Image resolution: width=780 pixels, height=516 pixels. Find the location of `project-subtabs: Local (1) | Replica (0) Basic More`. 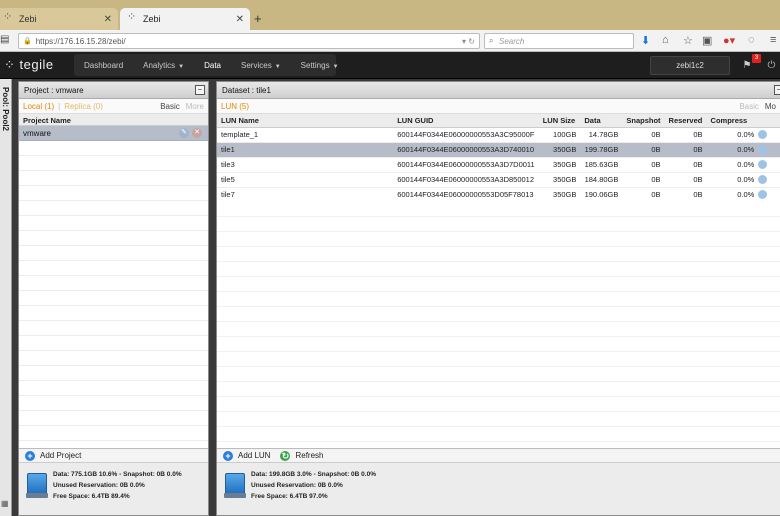

project-subtabs: Local (1) | Replica (0) Basic More is located at coordinates (113, 106).